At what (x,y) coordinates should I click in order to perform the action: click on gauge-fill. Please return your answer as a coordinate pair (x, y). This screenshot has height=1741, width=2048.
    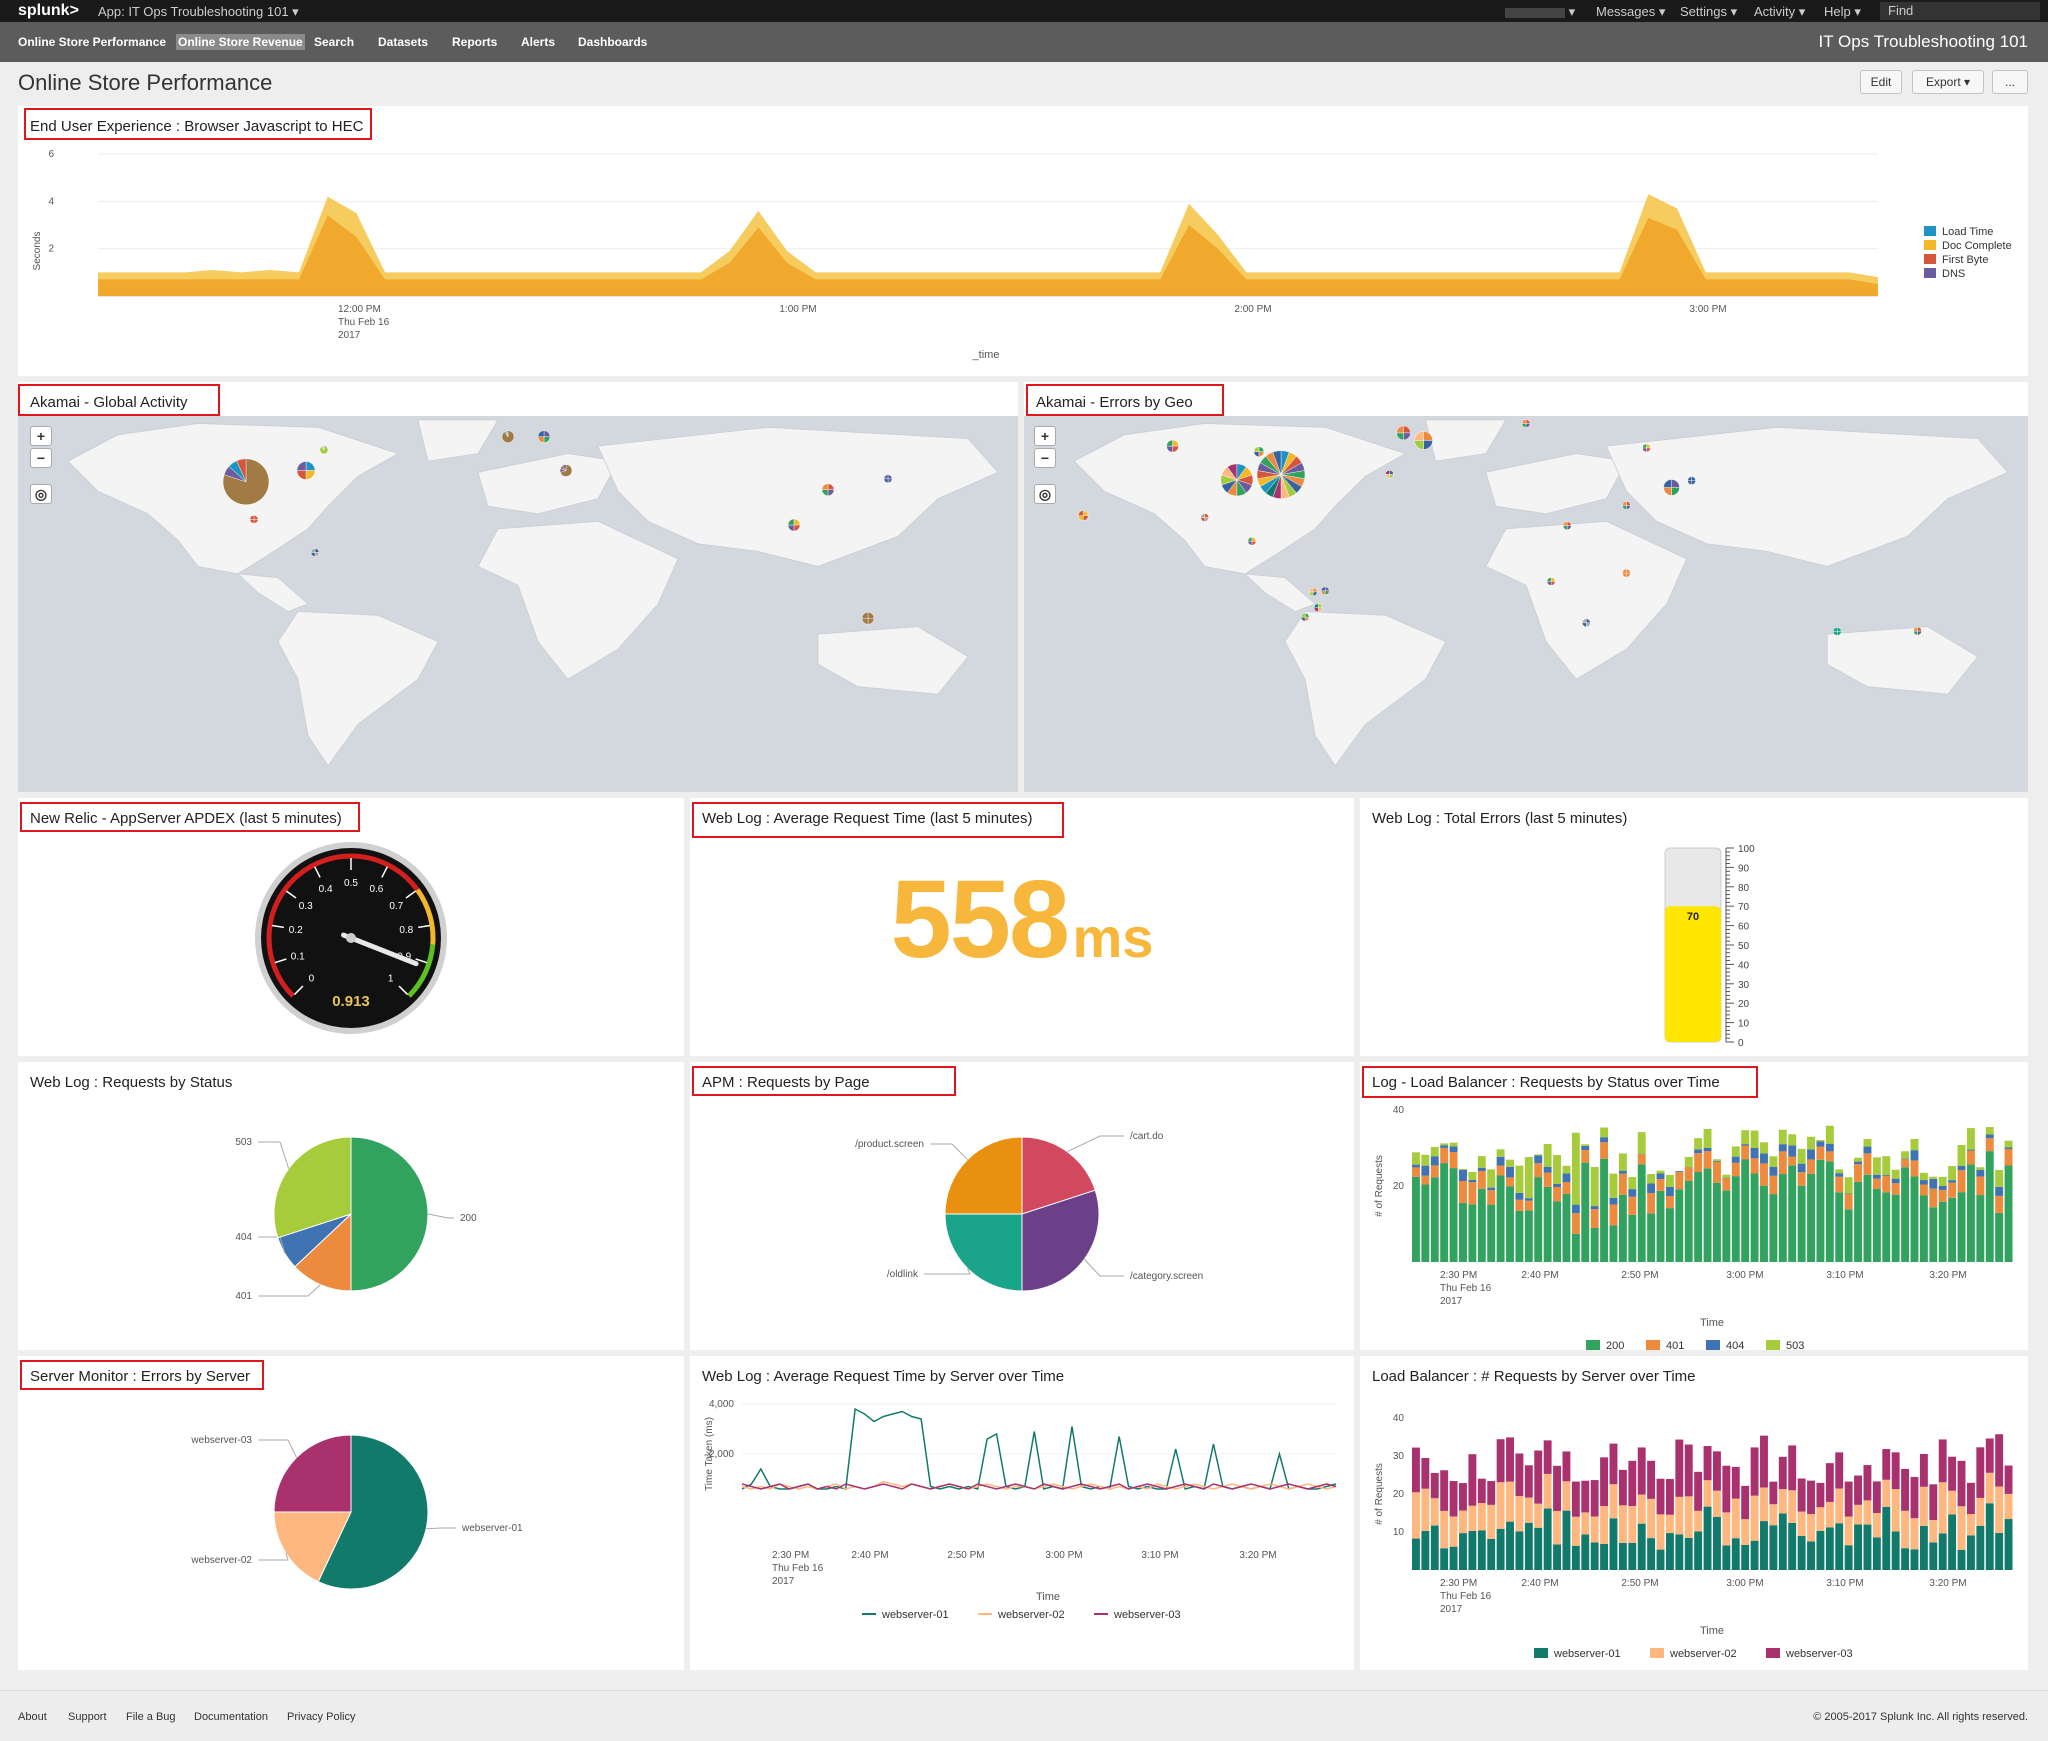
    Looking at the image, I should click on (1693, 974).